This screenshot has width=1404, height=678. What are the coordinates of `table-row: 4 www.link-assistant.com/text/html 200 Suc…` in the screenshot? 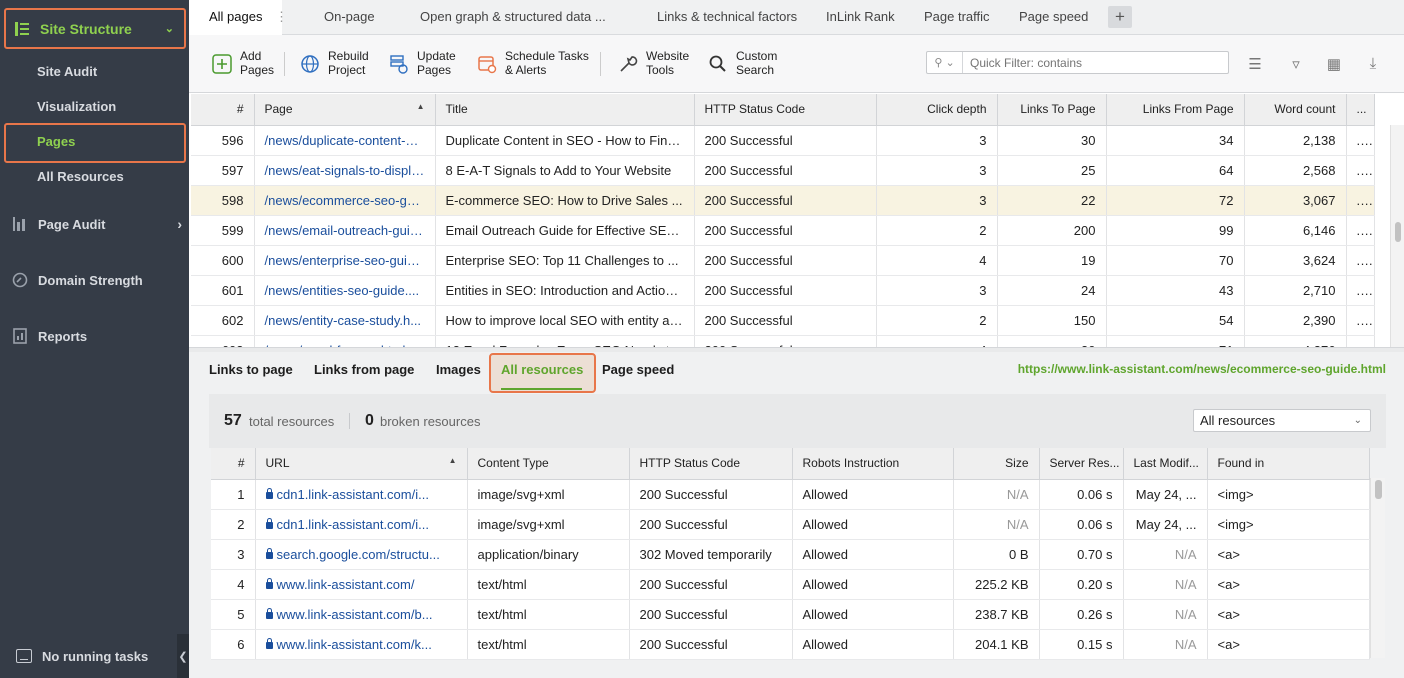 It's located at (790, 584).